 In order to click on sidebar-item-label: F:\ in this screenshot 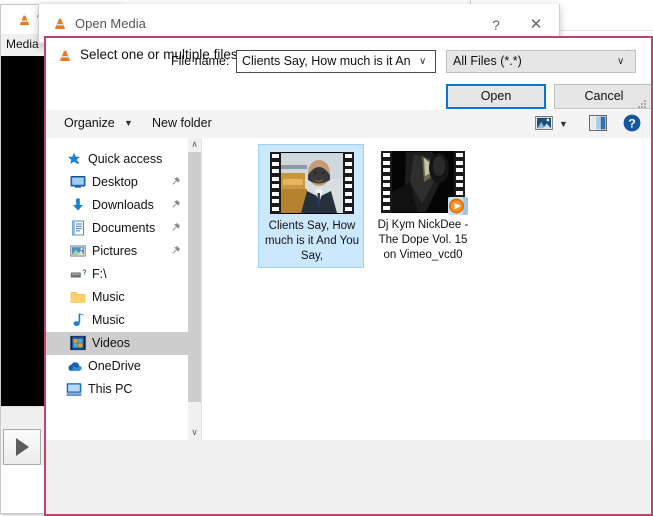, I will do `click(99, 274)`.